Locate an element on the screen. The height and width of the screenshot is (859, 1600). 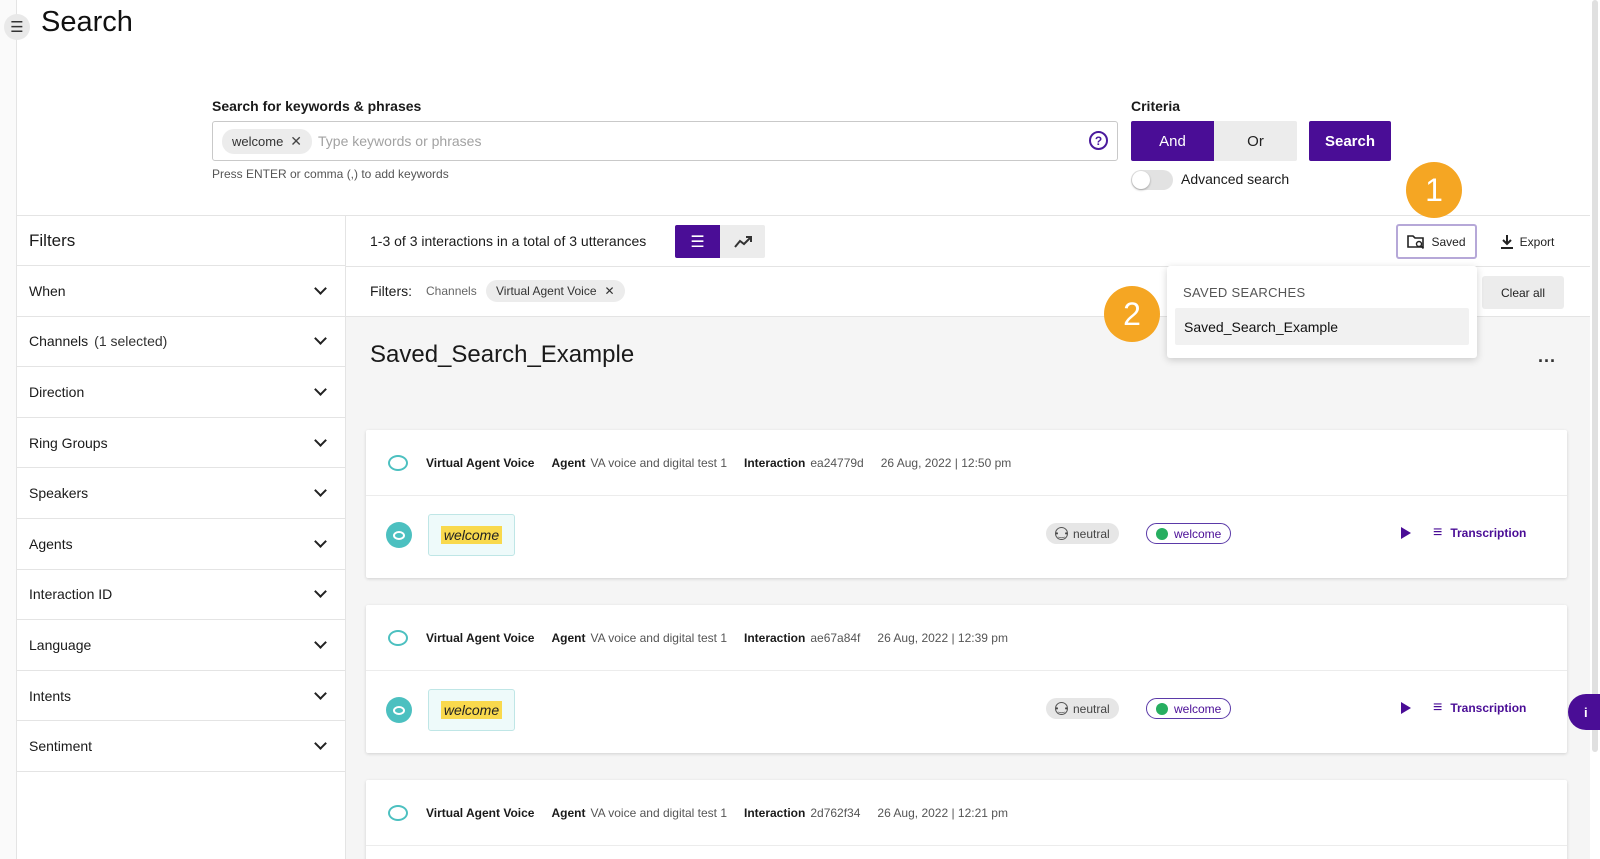
clear-all-button: Clear all is located at coordinates (1523, 292).